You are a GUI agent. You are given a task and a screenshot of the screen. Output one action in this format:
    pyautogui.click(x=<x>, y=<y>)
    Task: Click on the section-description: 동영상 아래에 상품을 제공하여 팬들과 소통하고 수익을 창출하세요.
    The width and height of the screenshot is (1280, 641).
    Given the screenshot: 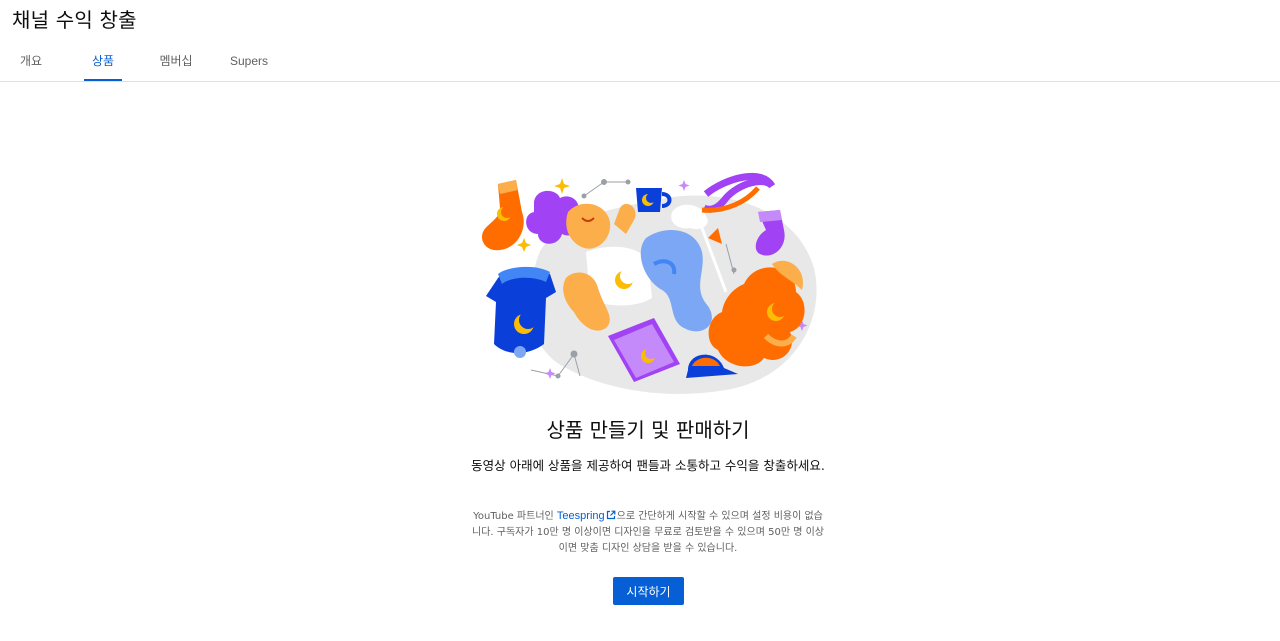 What is the action you would take?
    pyautogui.click(x=648, y=465)
    